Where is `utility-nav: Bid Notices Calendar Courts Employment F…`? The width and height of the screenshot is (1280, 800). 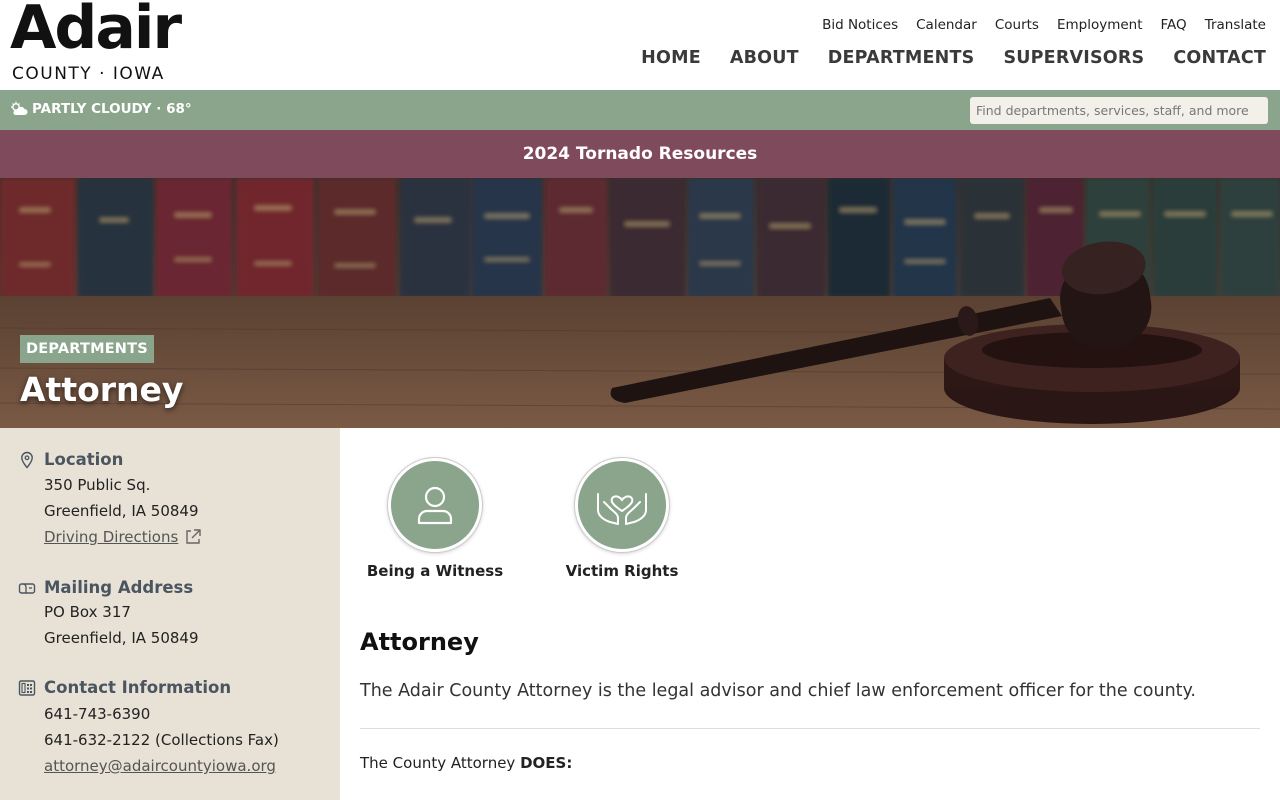
utility-nav: Bid Notices Calendar Courts Employment F… is located at coordinates (1044, 25).